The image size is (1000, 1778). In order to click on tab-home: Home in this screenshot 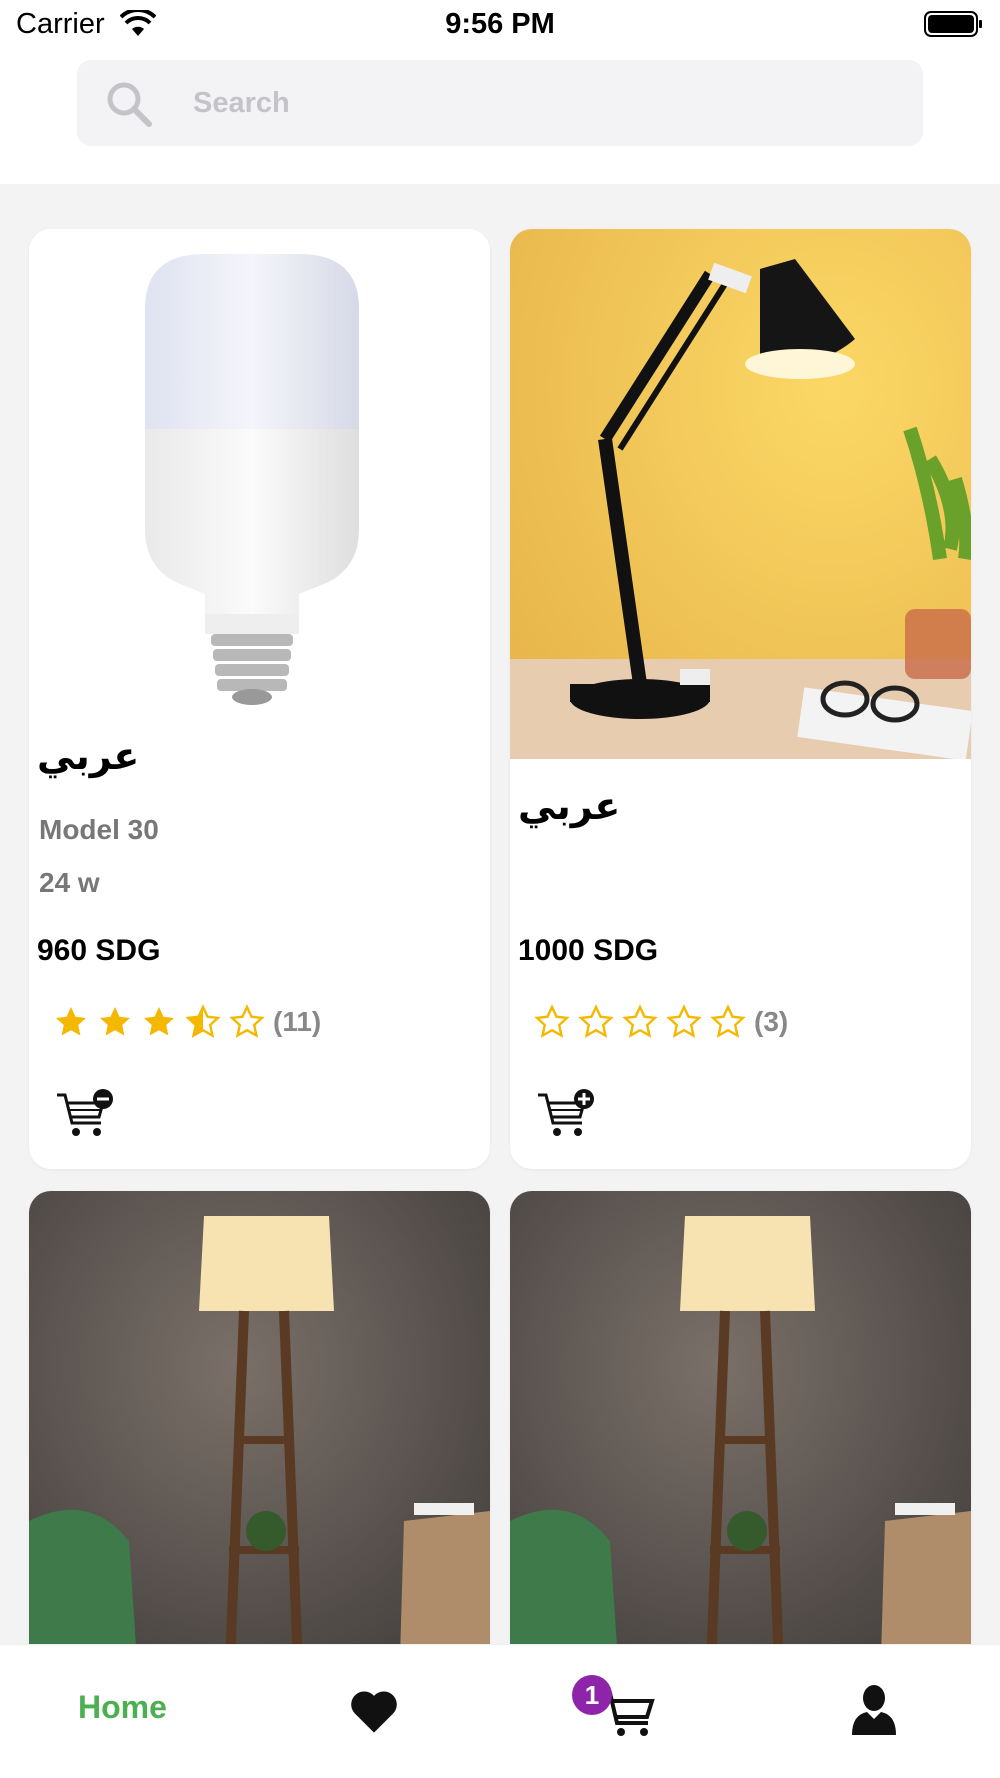, I will do `click(122, 1707)`.